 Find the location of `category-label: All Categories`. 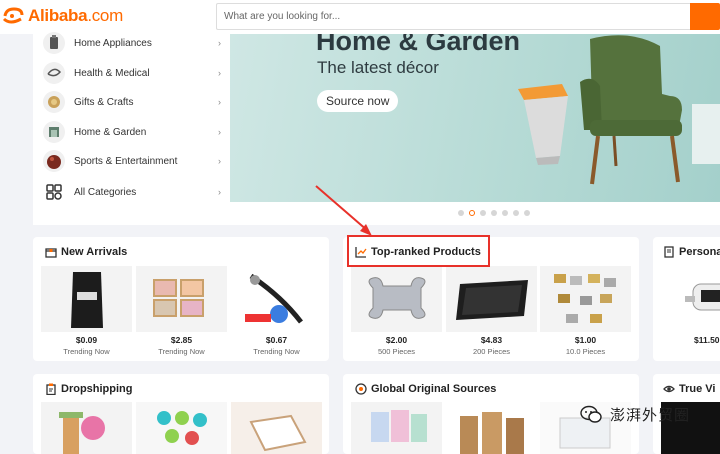

category-label: All Categories is located at coordinates (105, 192).